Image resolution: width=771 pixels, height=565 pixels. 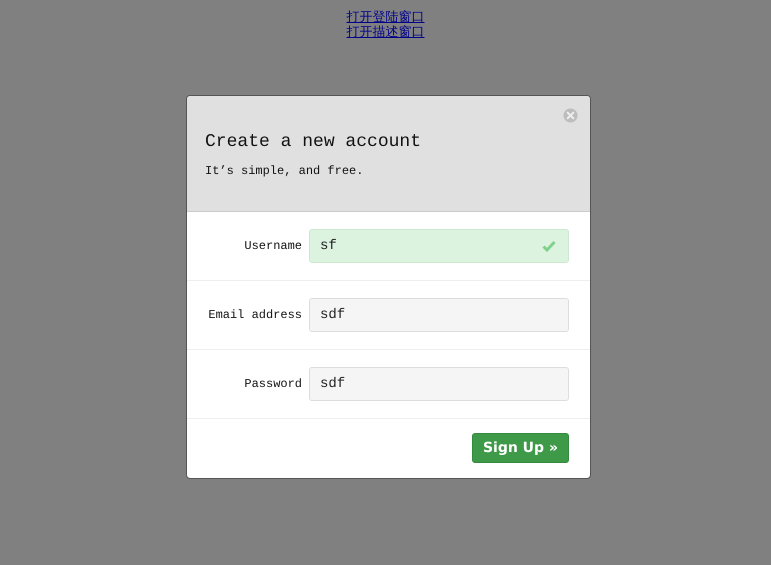 What do you see at coordinates (549, 246) in the screenshot?
I see `check-icon` at bounding box center [549, 246].